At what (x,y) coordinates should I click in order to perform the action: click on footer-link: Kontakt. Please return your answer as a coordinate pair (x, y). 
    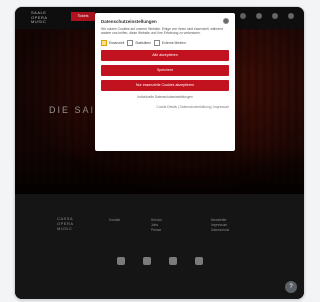
    Looking at the image, I should click on (114, 220).